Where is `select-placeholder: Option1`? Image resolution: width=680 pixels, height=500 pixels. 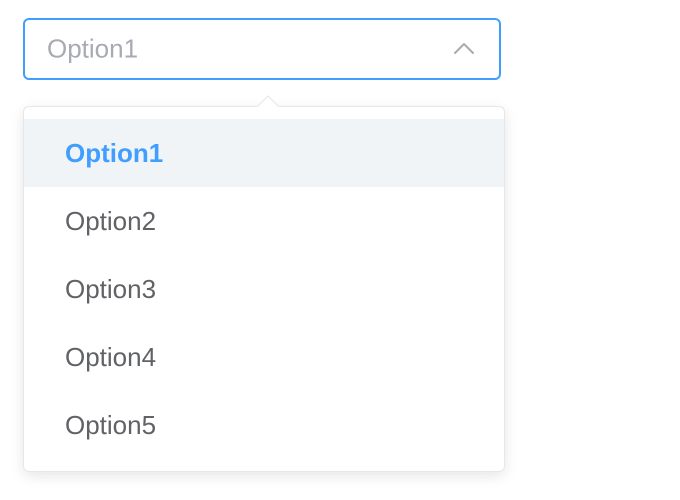
select-placeholder: Option1 is located at coordinates (93, 48).